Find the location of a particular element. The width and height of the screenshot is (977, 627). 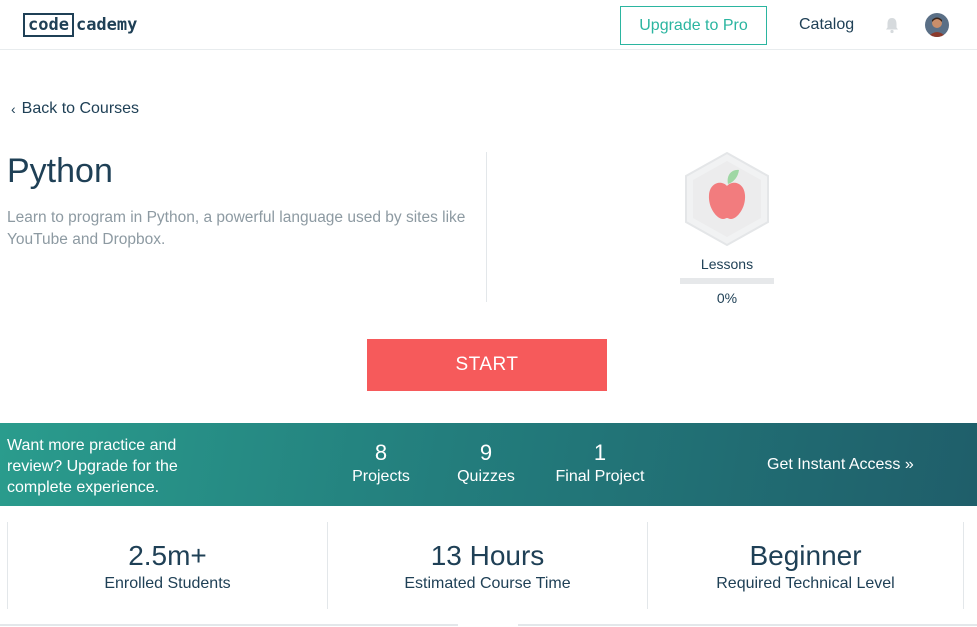

codecademy-logo: code cademy is located at coordinates (80, 25).